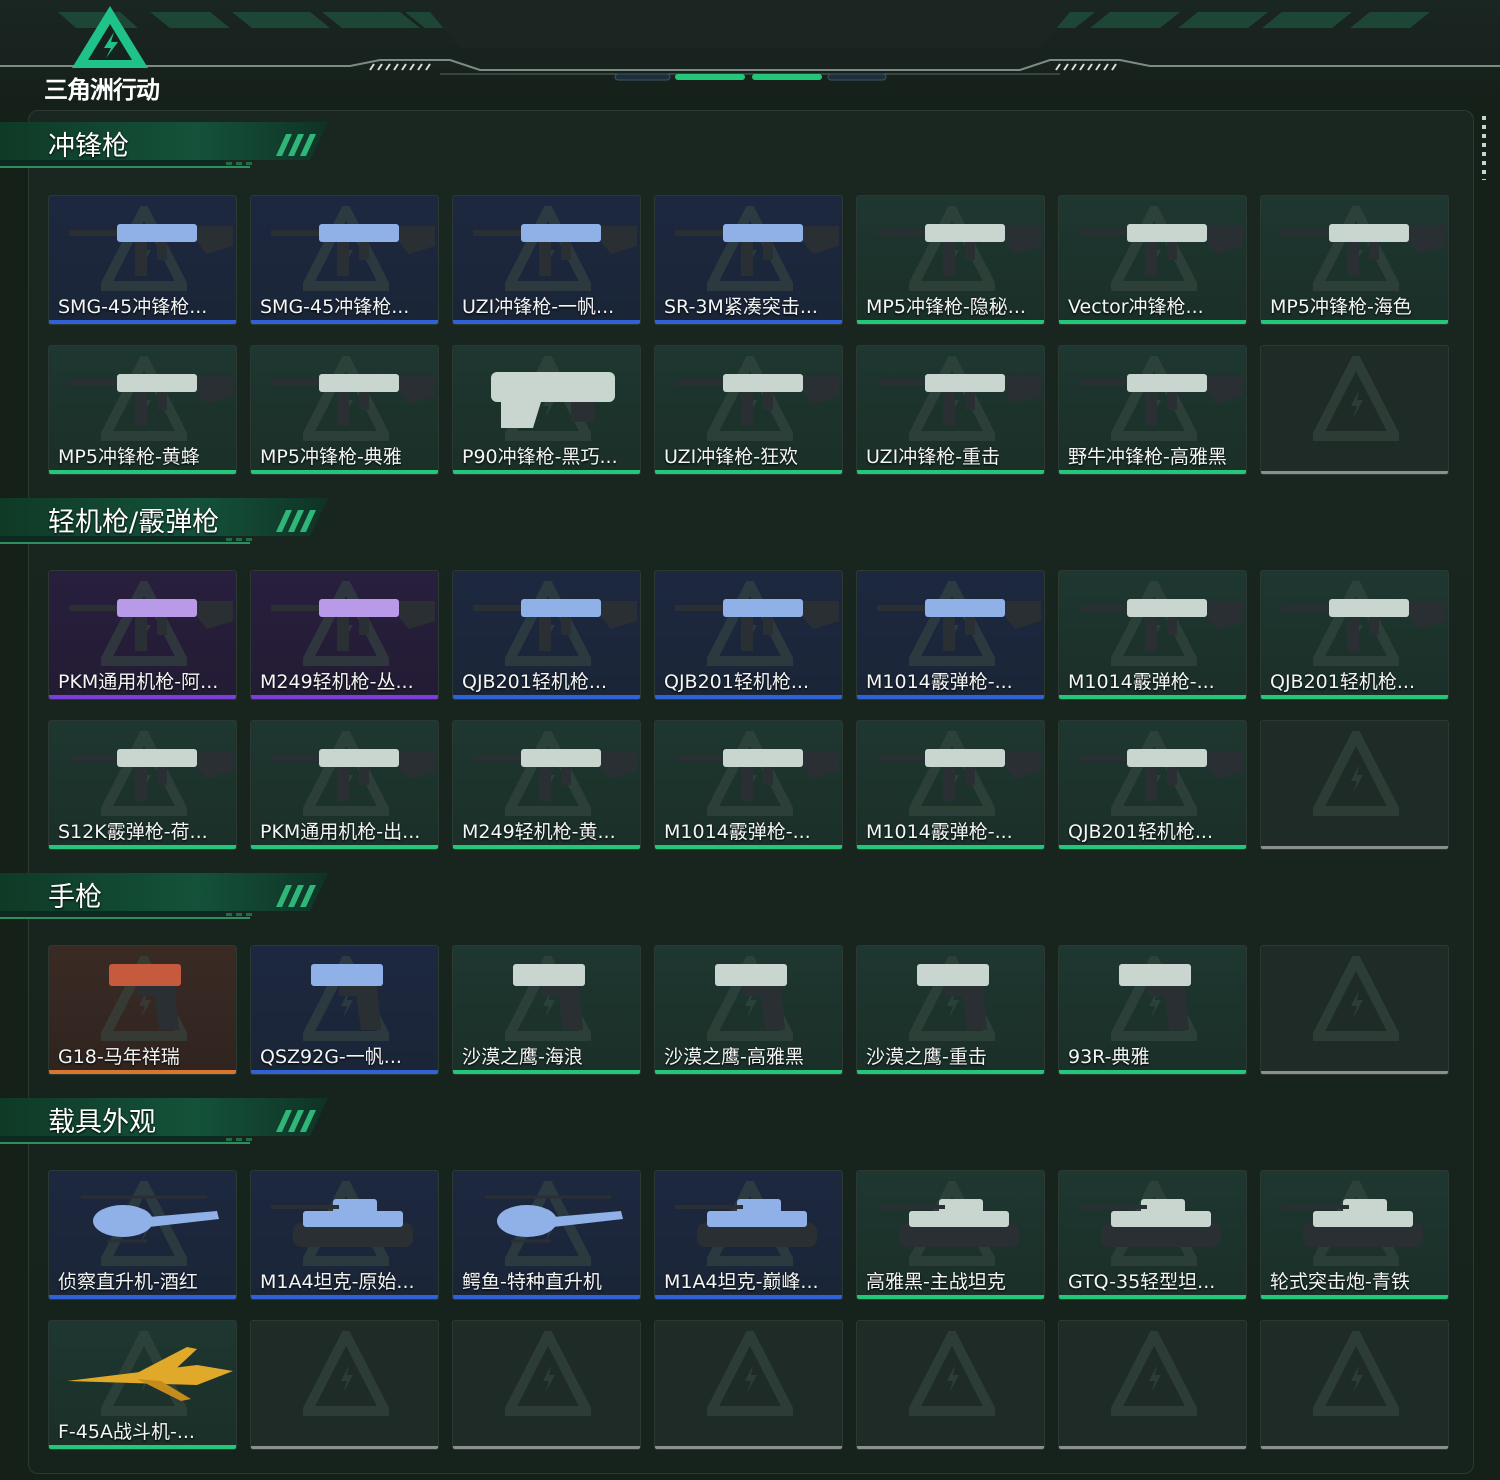 This screenshot has height=1480, width=1500. What do you see at coordinates (950, 410) in the screenshot?
I see `item-card: UZI冲锋枪-重击` at bounding box center [950, 410].